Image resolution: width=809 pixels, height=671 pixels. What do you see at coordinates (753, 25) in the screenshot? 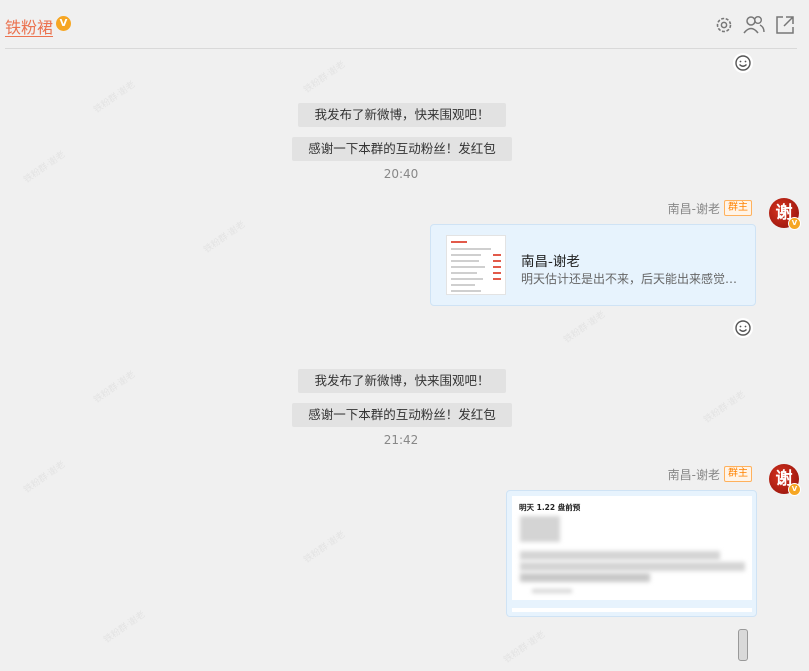
I see `members-icon` at bounding box center [753, 25].